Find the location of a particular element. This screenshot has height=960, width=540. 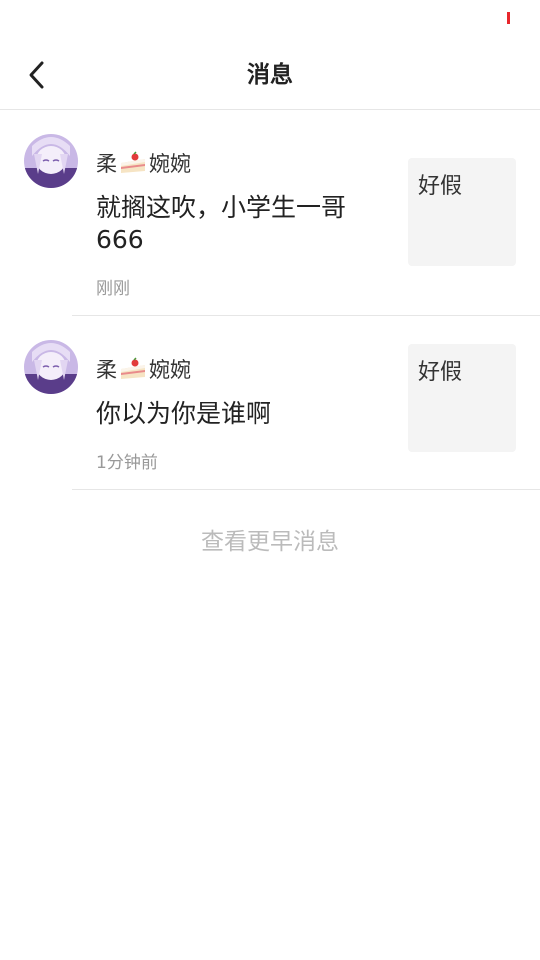

status-indicator is located at coordinates (508, 18).